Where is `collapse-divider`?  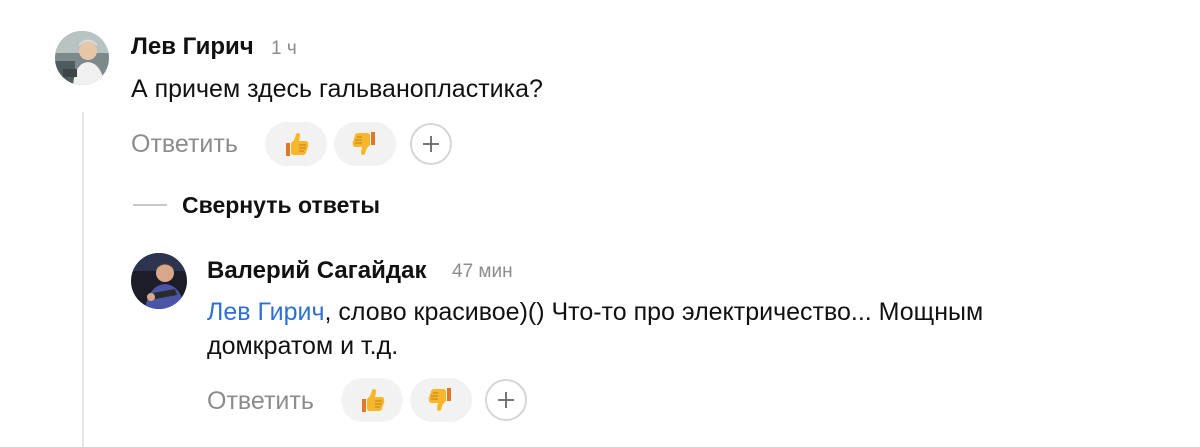 collapse-divider is located at coordinates (150, 205).